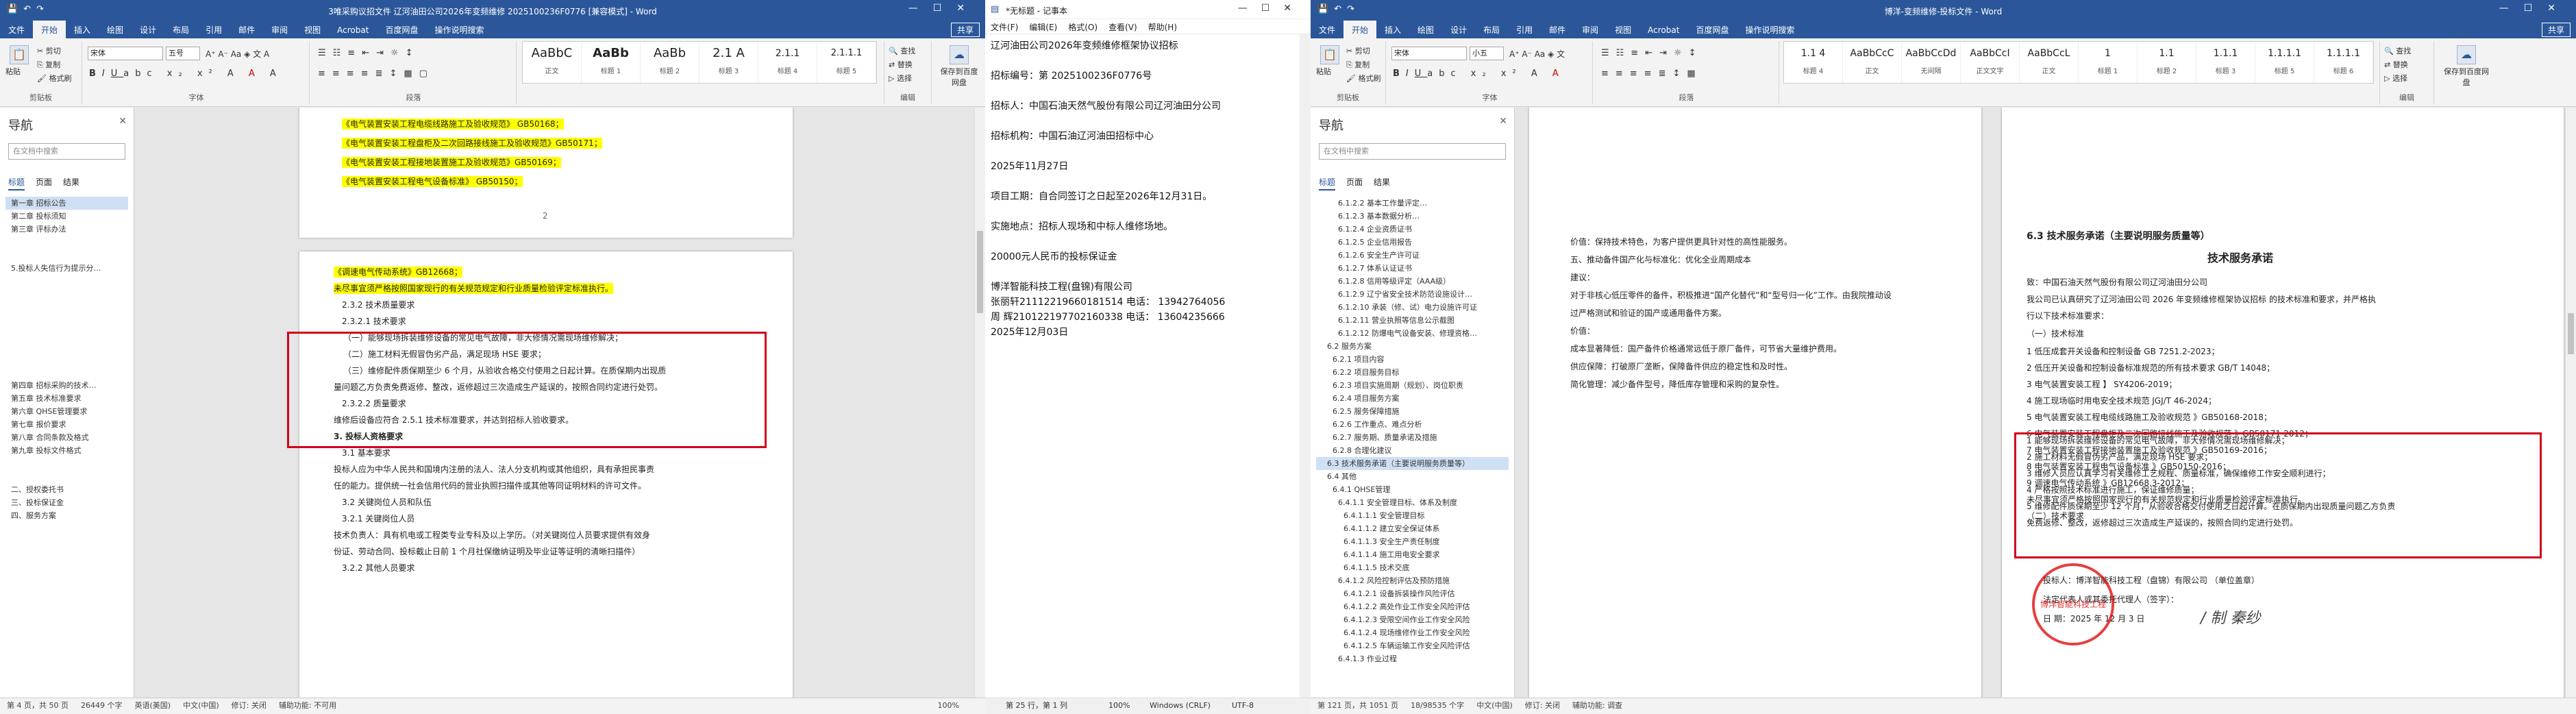  I want to click on nav-item: 6.2.8 合理化建议, so click(1412, 451).